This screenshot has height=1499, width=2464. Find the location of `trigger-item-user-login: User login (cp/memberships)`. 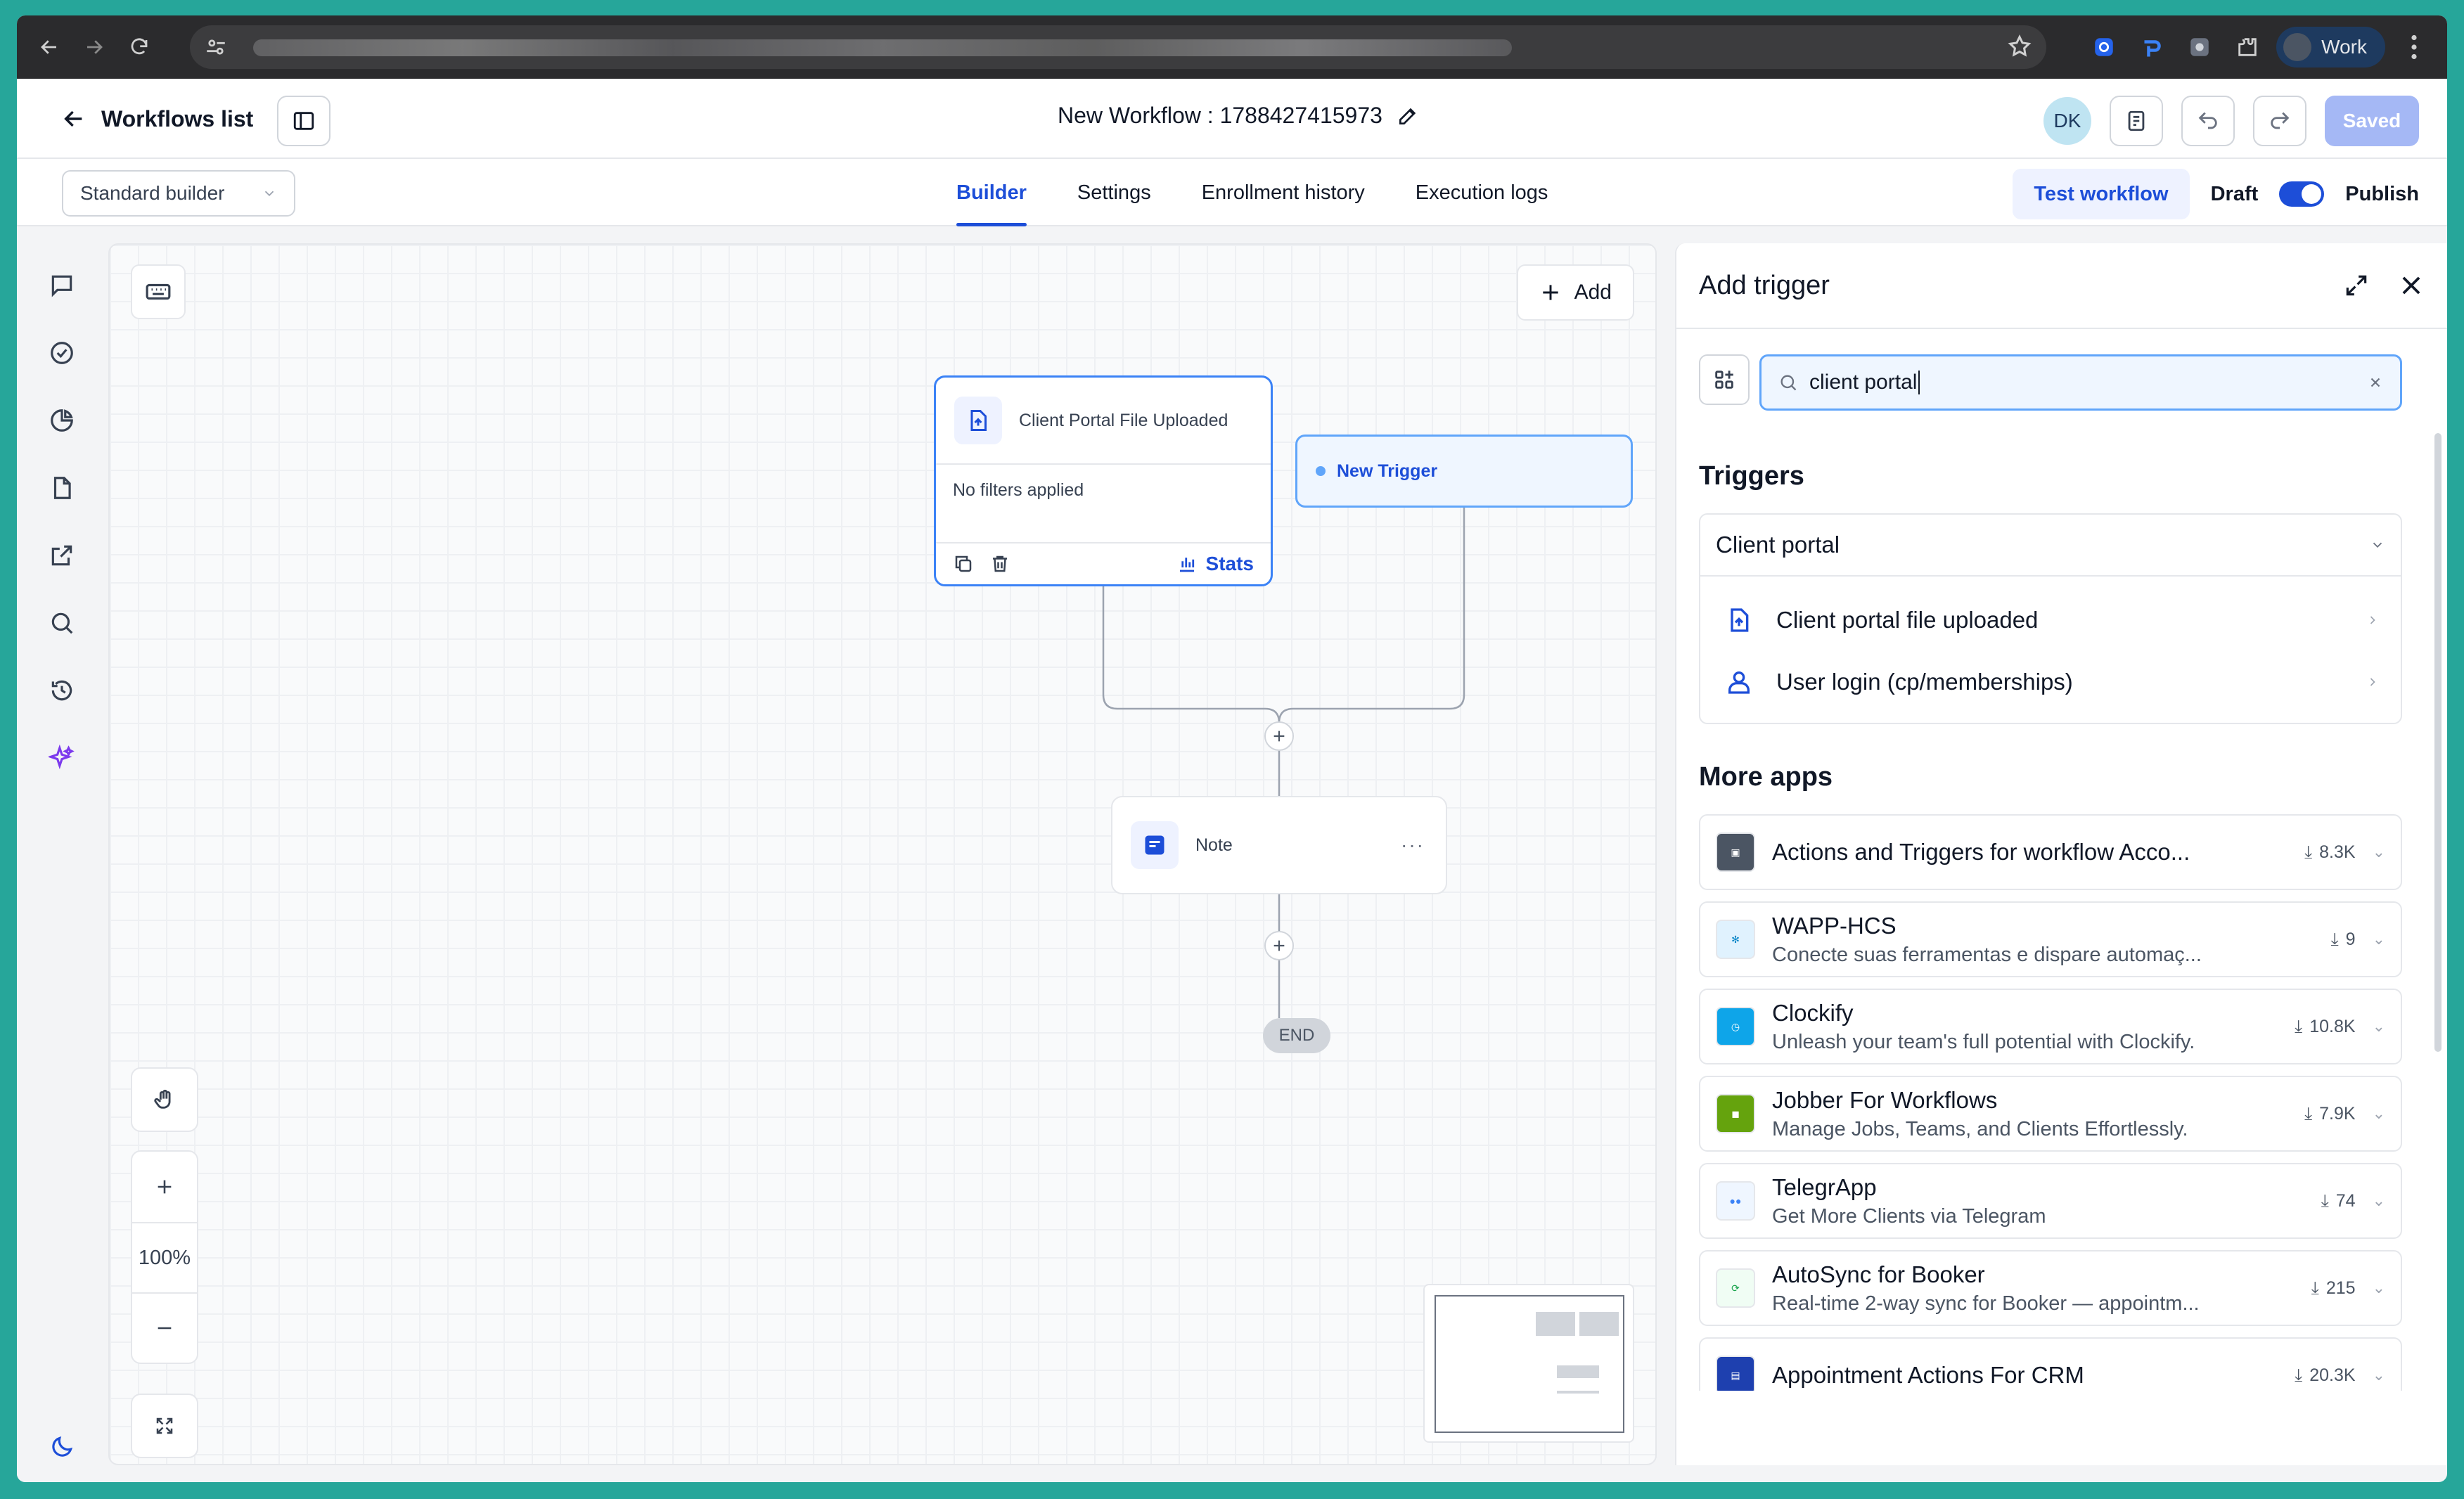

trigger-item-user-login: User login (cp/memberships) is located at coordinates (2050, 682).